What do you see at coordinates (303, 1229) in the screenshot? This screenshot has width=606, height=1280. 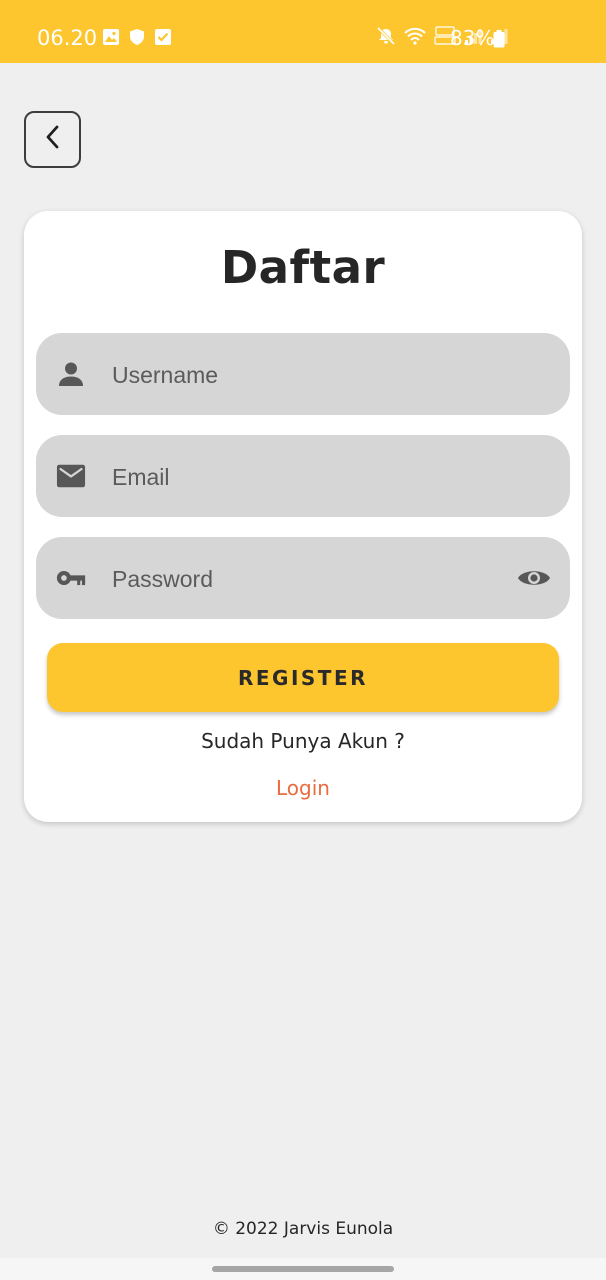 I see `footer-copyright: © 2022 Jarvis Eunola` at bounding box center [303, 1229].